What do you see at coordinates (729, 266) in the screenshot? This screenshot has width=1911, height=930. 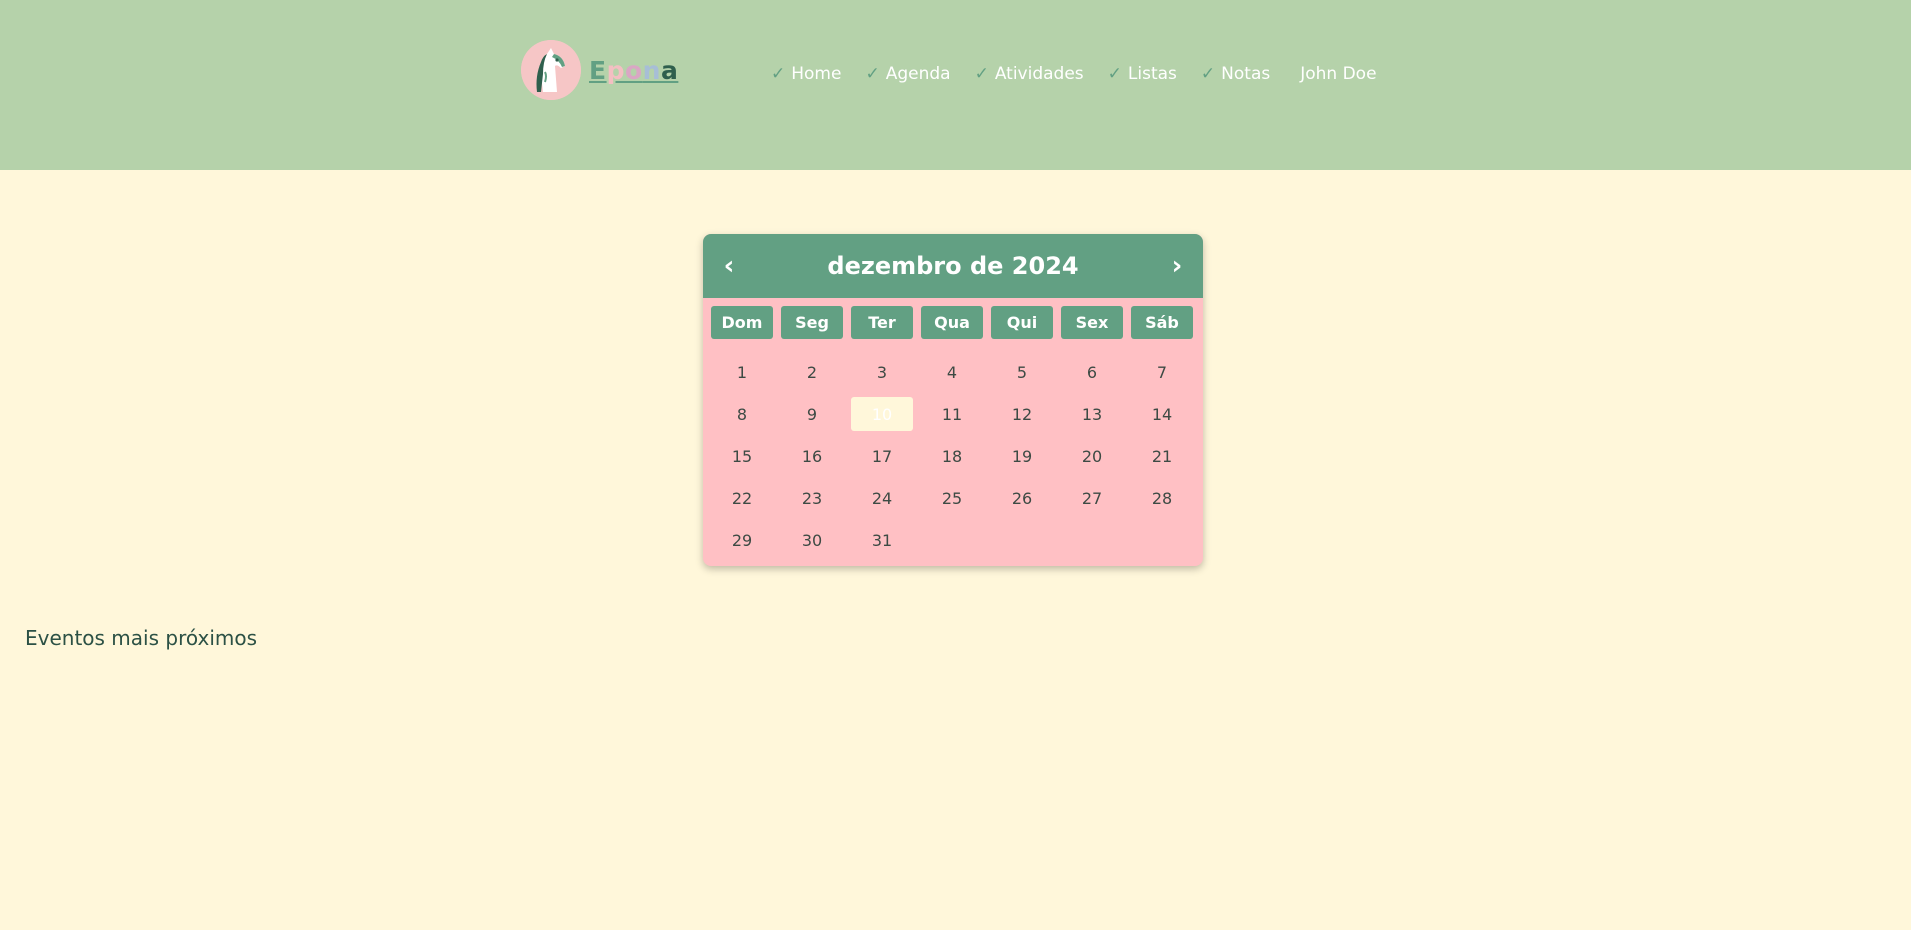 I see `prev-month-icon: ‹` at bounding box center [729, 266].